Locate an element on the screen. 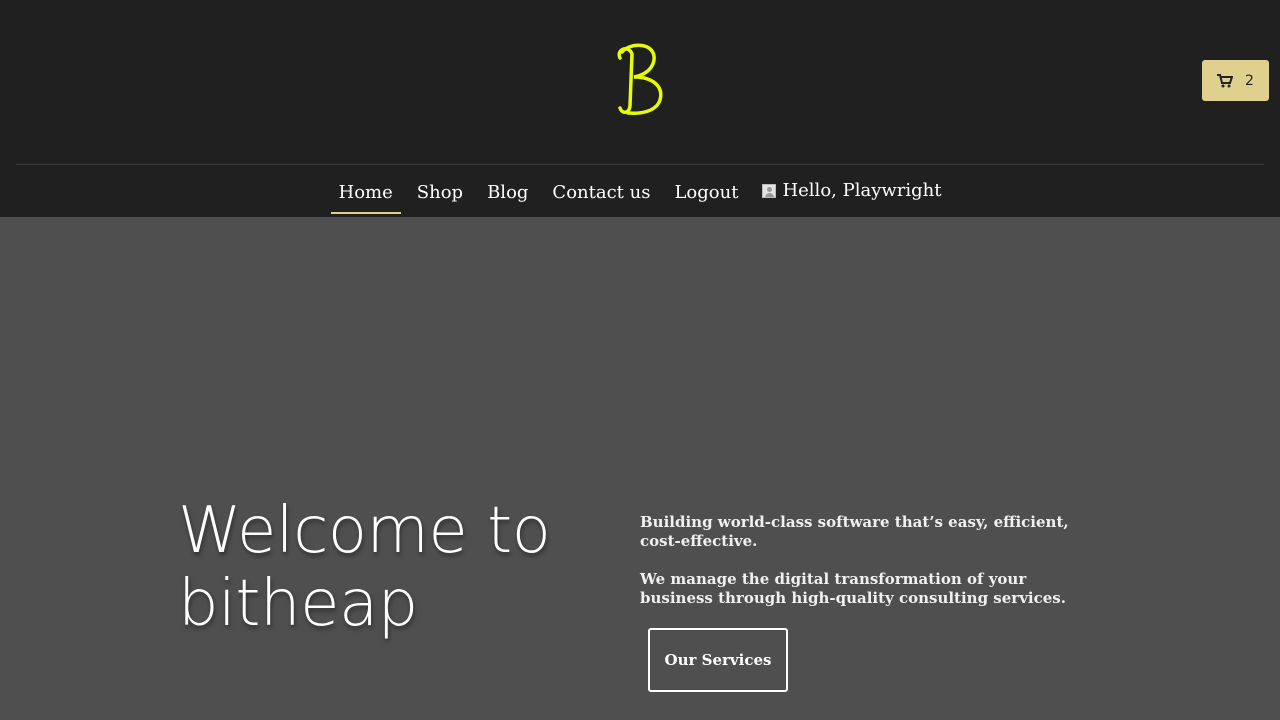 The height and width of the screenshot is (720, 1280). shopping-cart-icon is located at coordinates (1225, 80).